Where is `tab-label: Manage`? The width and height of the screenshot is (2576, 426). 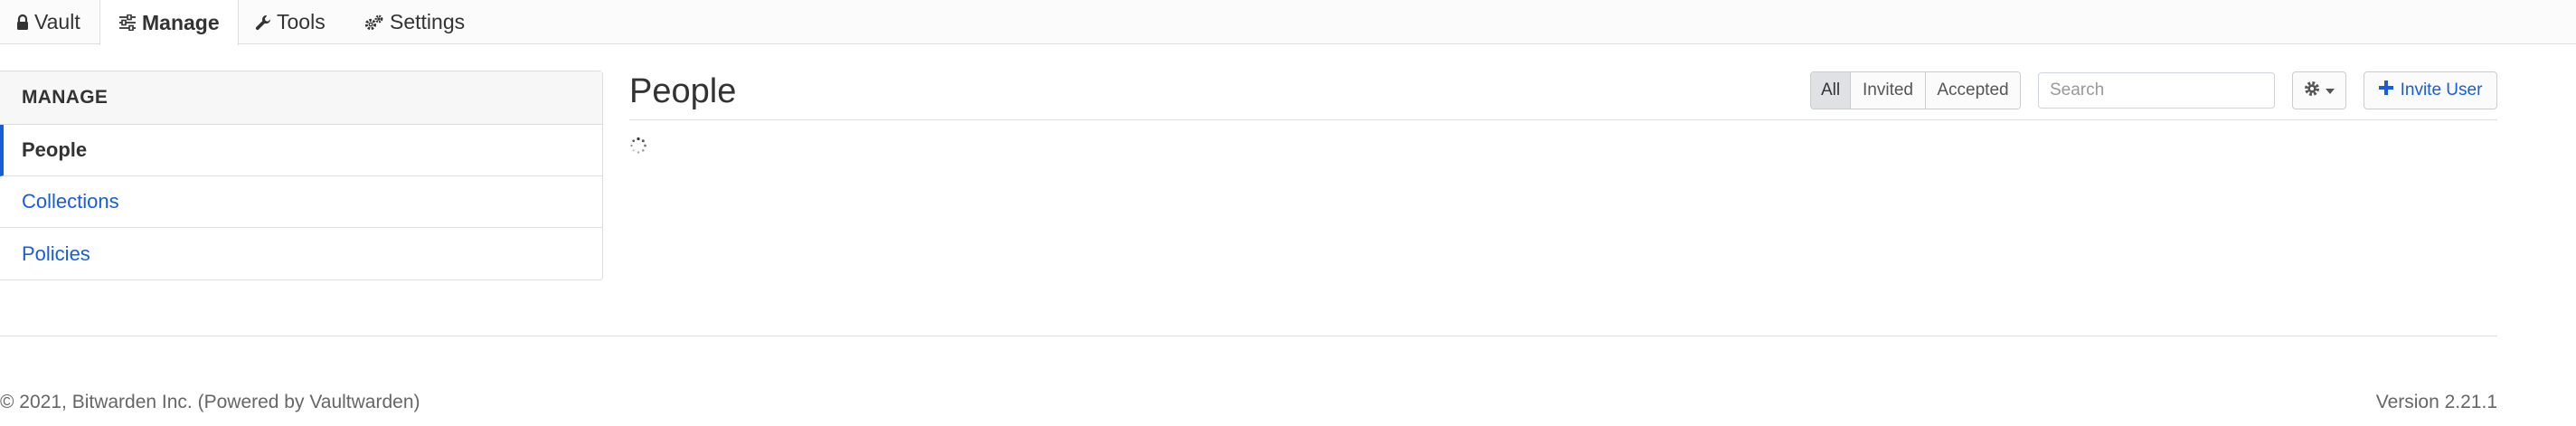
tab-label: Manage is located at coordinates (181, 22).